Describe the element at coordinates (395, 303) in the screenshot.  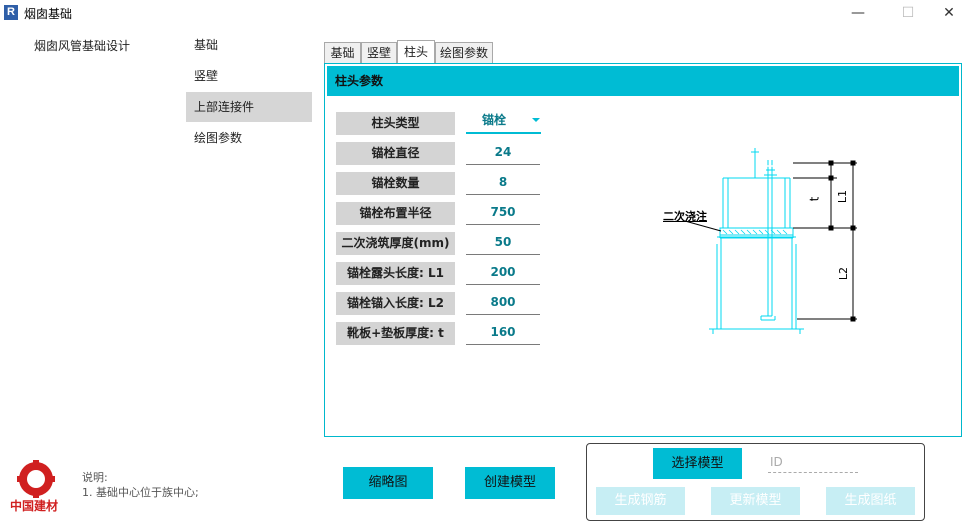
I see `param-label: 锚栓锚入长度: L2` at that location.